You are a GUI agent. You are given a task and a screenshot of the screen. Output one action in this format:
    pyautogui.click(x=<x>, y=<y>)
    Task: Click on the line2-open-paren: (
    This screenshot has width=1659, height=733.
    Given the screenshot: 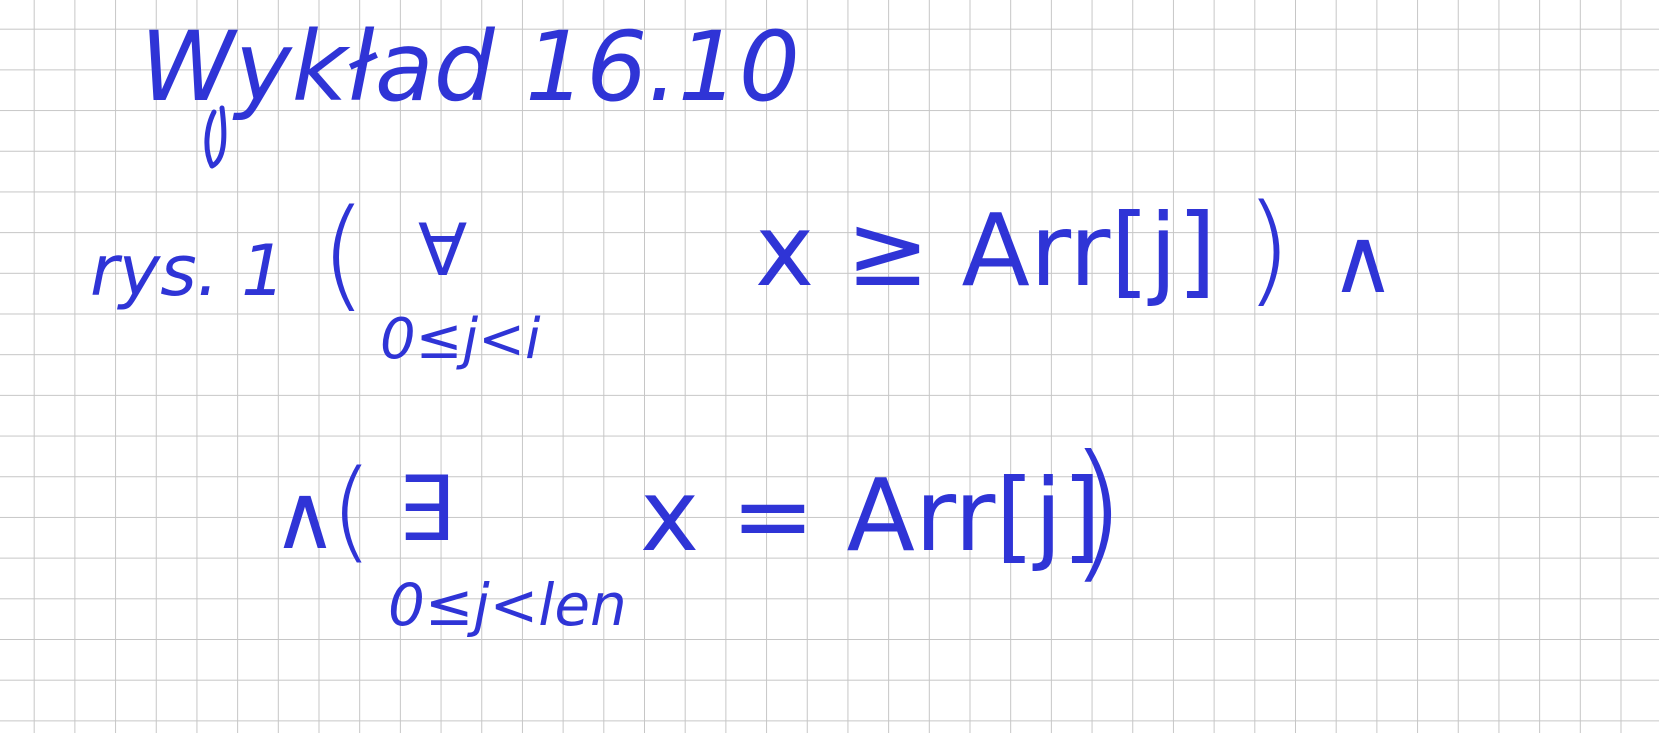 What is the action you would take?
    pyautogui.click(x=351, y=510)
    